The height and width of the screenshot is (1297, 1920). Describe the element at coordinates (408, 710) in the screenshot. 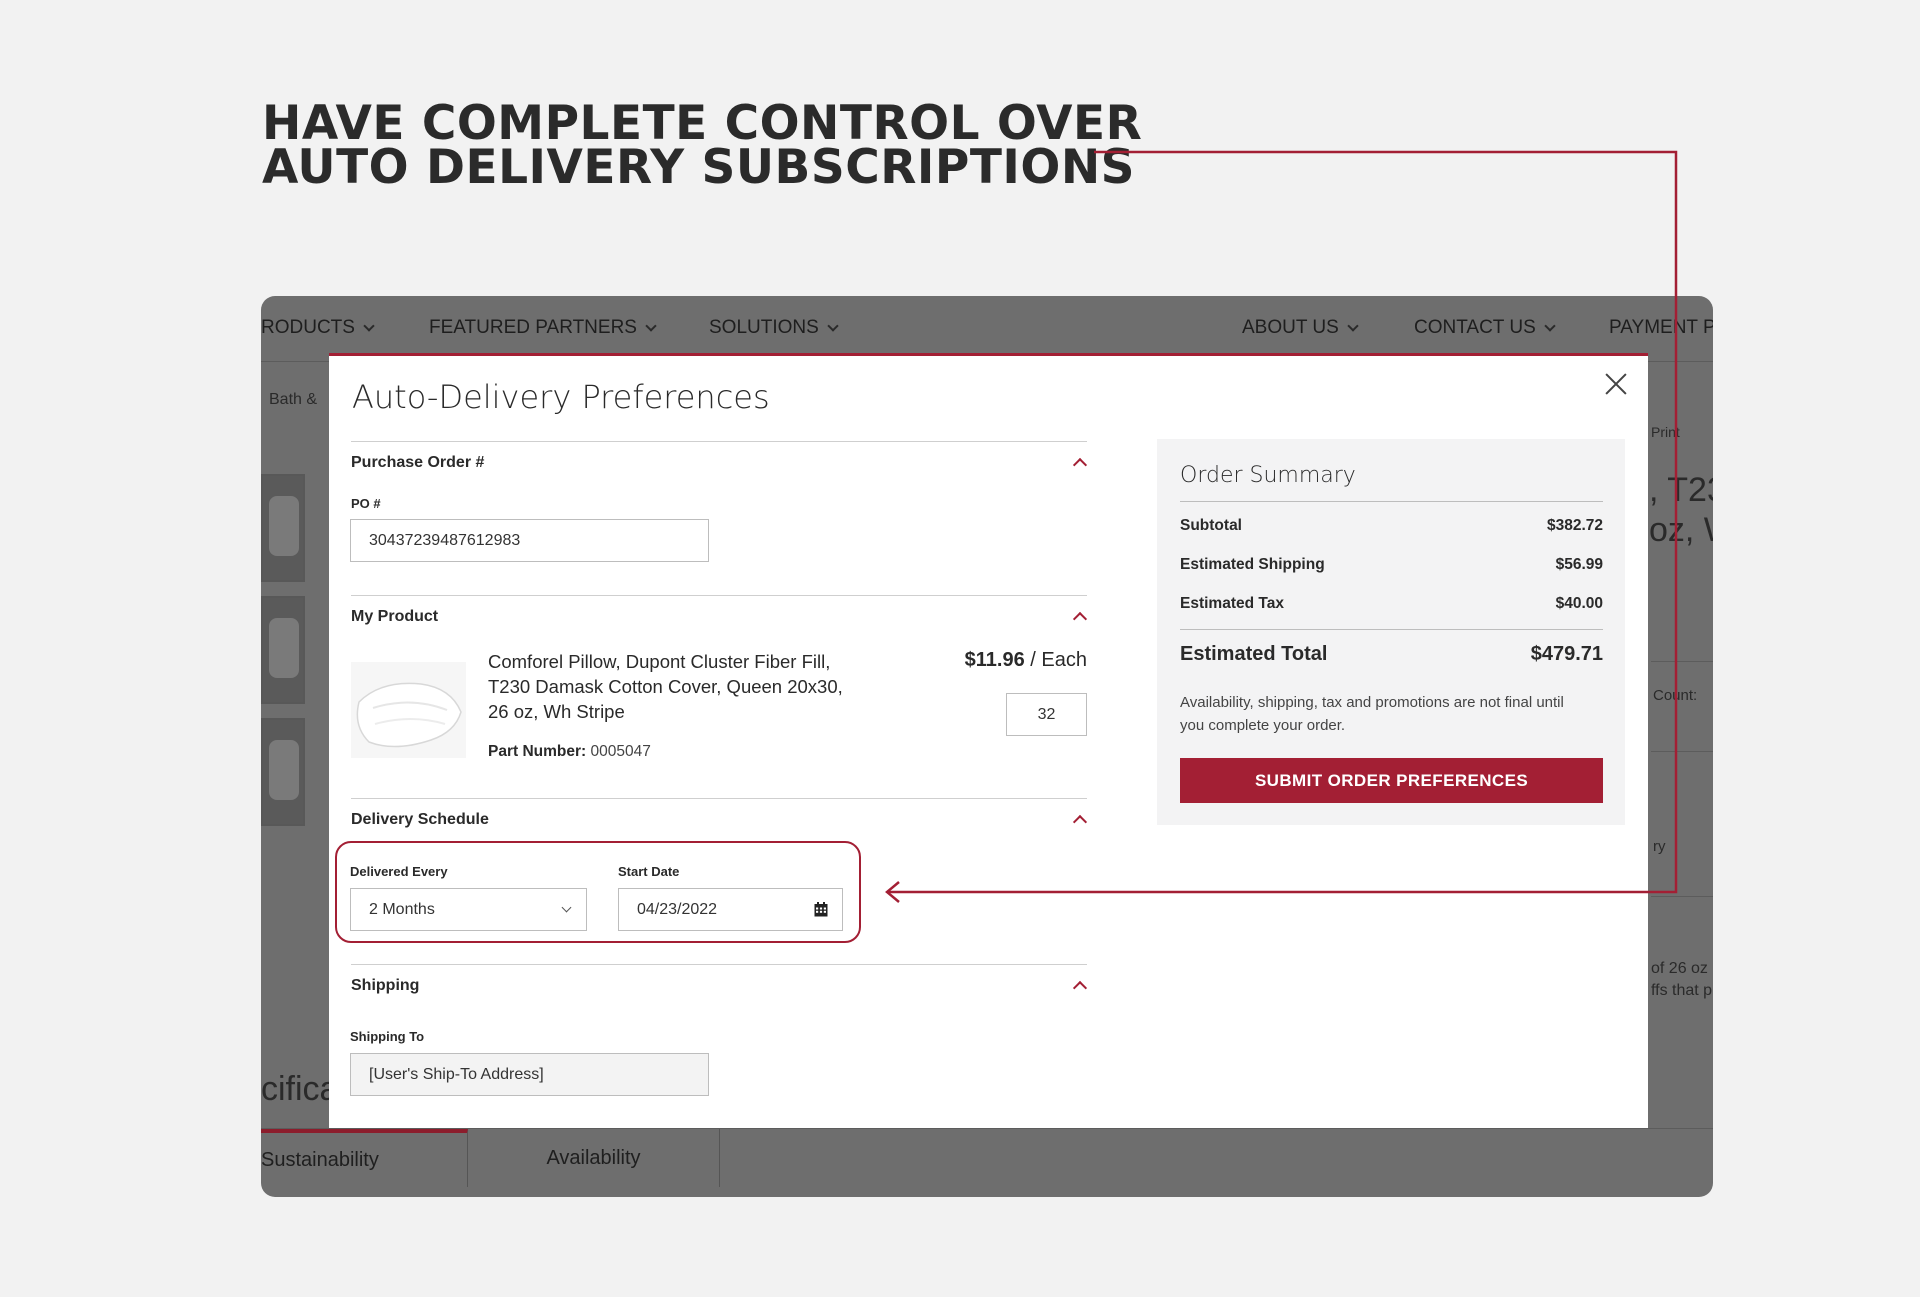

I see `pillow-image` at that location.